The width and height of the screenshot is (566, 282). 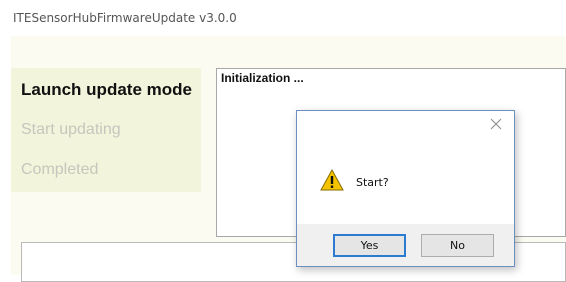 What do you see at coordinates (60, 169) in the screenshot?
I see `step-completed: Completed` at bounding box center [60, 169].